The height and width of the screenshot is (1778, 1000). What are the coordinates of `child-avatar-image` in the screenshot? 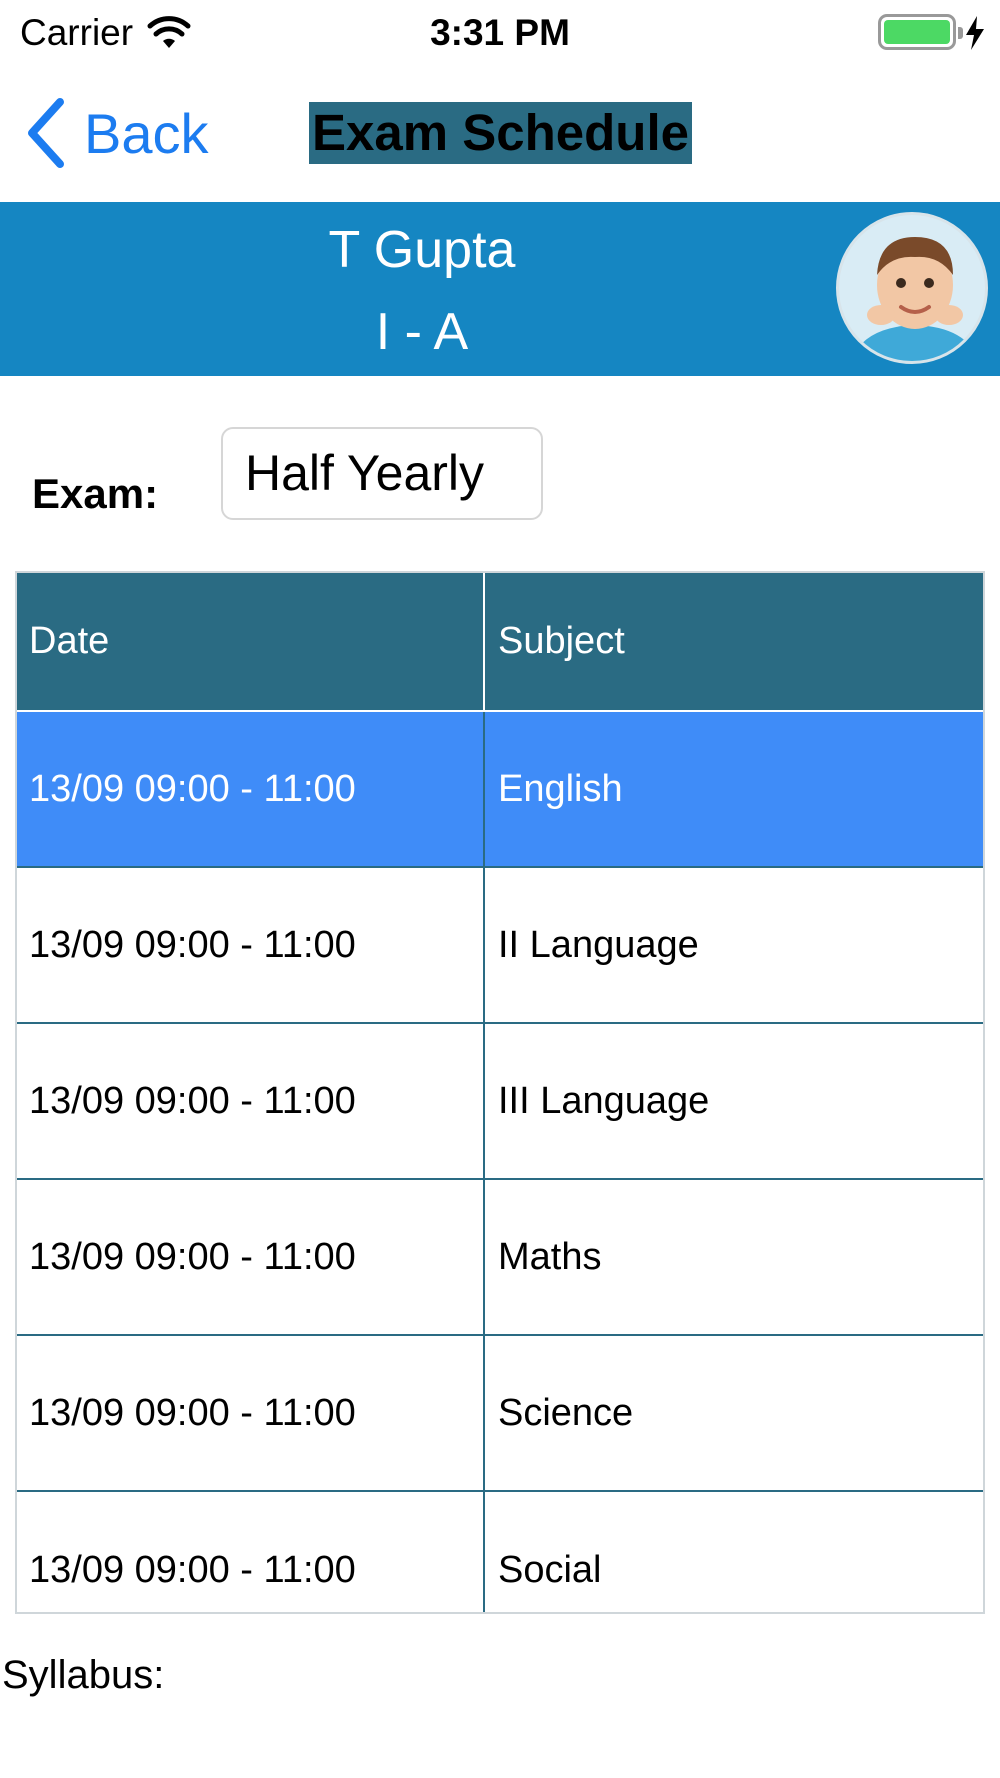 It's located at (912, 288).